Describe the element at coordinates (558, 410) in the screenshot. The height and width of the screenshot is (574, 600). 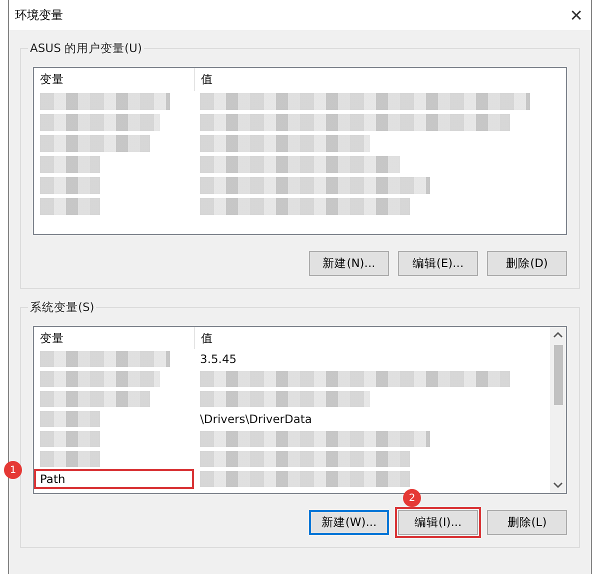
I see `scrollbar` at that location.